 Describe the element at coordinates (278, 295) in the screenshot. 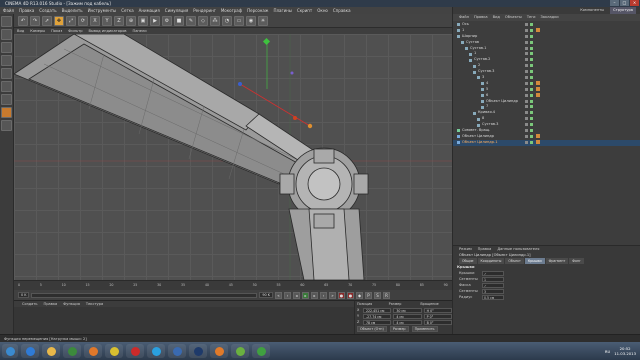

I see `goto-start-button: «` at that location.